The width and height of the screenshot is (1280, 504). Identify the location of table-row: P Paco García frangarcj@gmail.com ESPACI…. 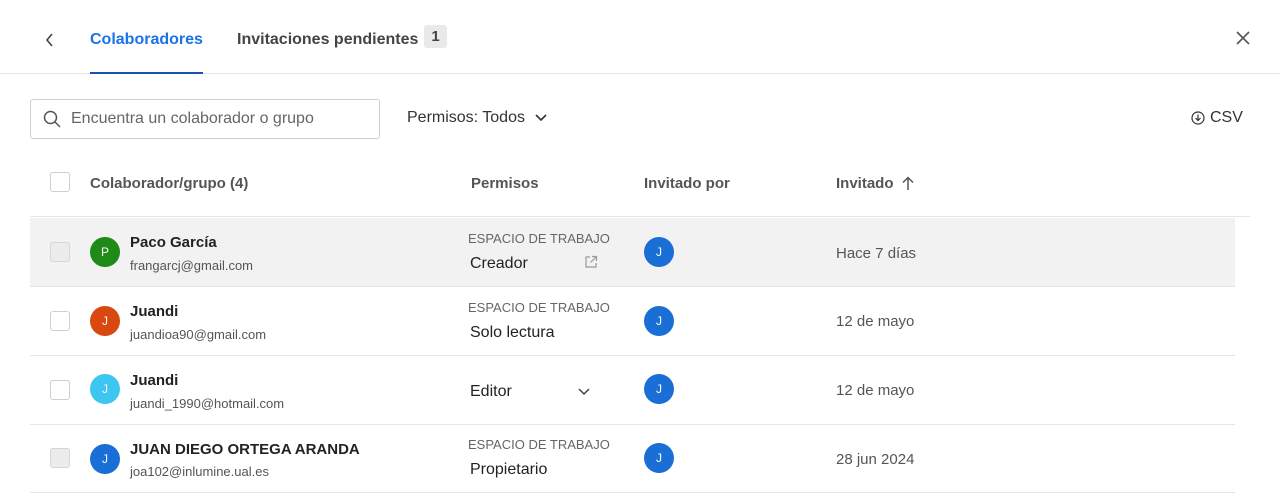
(632, 252).